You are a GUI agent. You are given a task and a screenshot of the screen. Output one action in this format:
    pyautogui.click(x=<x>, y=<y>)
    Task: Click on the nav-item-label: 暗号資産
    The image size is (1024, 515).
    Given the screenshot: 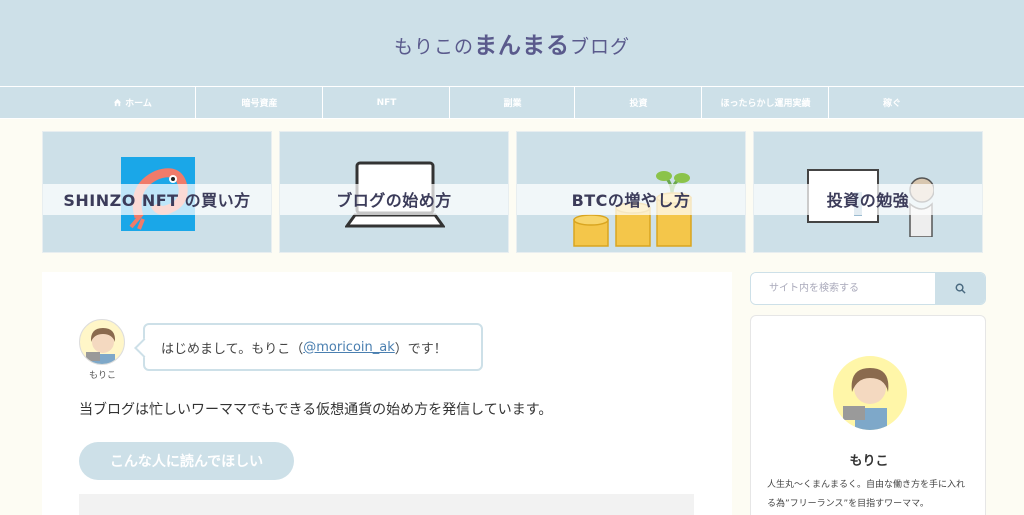 What is the action you would take?
    pyautogui.click(x=259, y=104)
    